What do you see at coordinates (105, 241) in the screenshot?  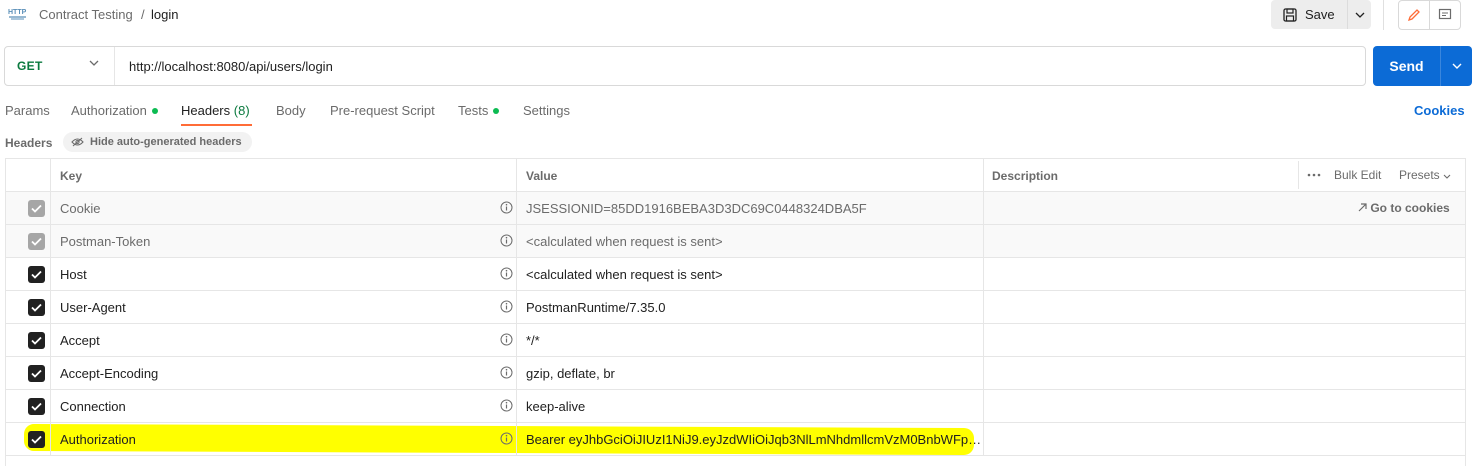 I see `header-key: Postman-Token` at bounding box center [105, 241].